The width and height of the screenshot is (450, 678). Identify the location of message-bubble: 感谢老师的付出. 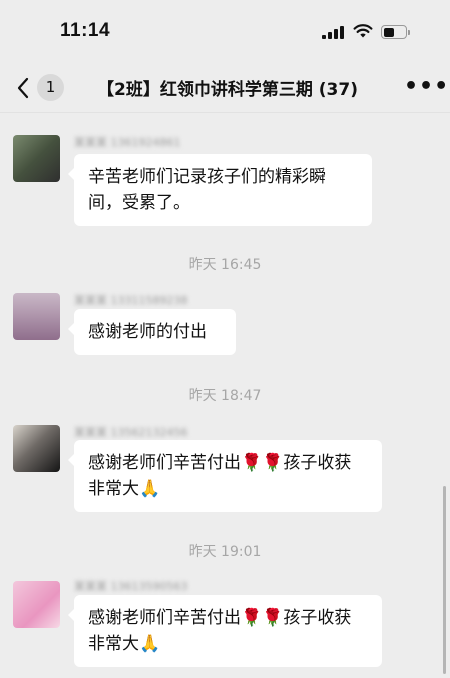
(152, 332).